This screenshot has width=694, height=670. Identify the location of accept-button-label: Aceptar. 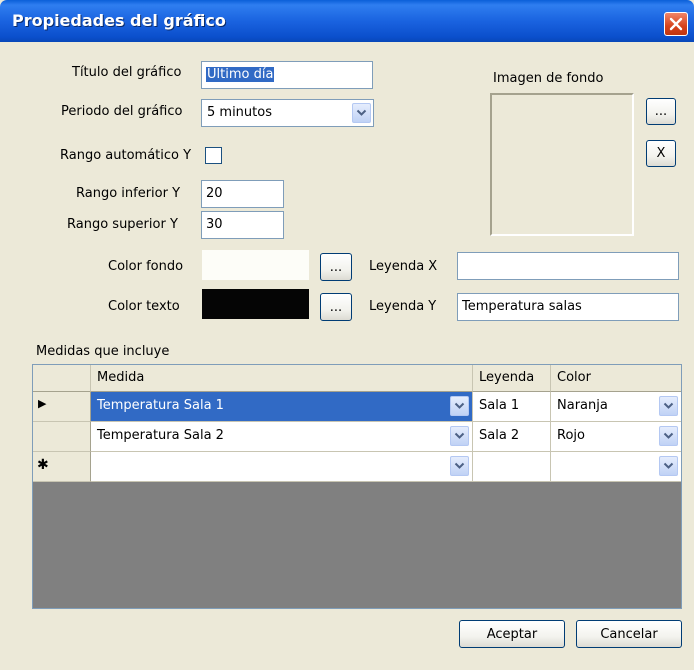
(512, 634).